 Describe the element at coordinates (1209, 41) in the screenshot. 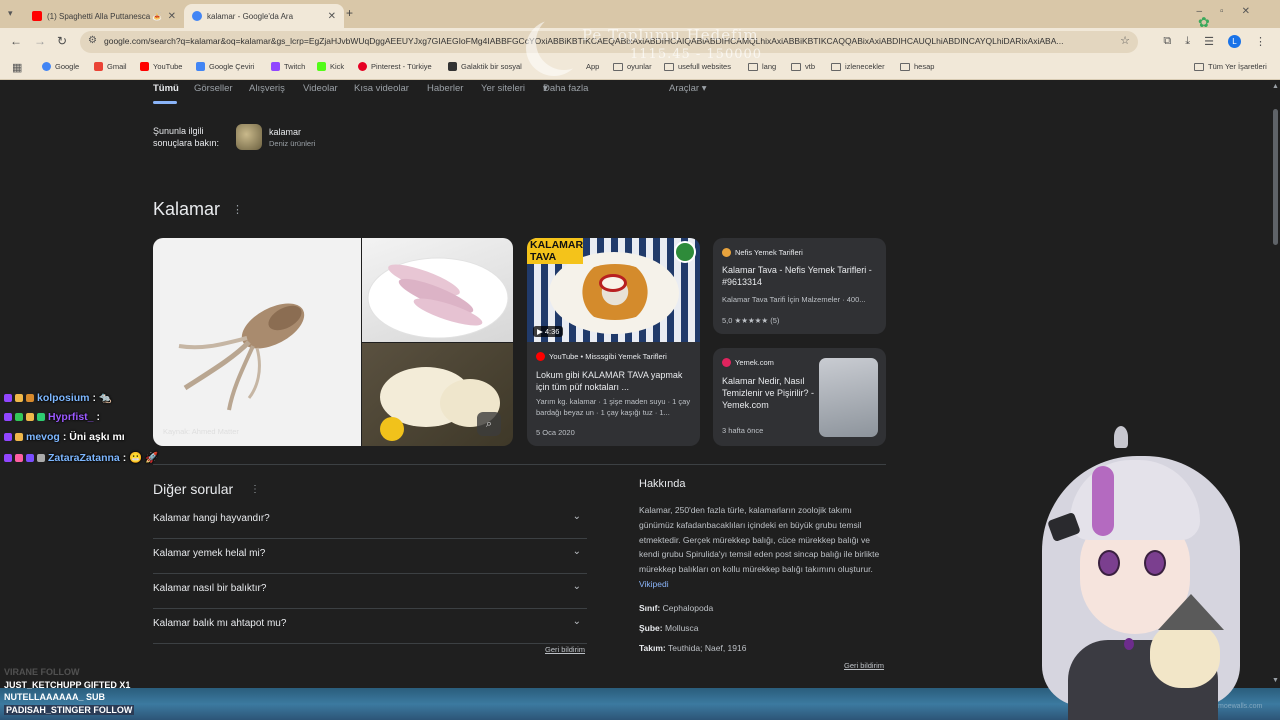

I see `reading-list-icon: ☰` at that location.